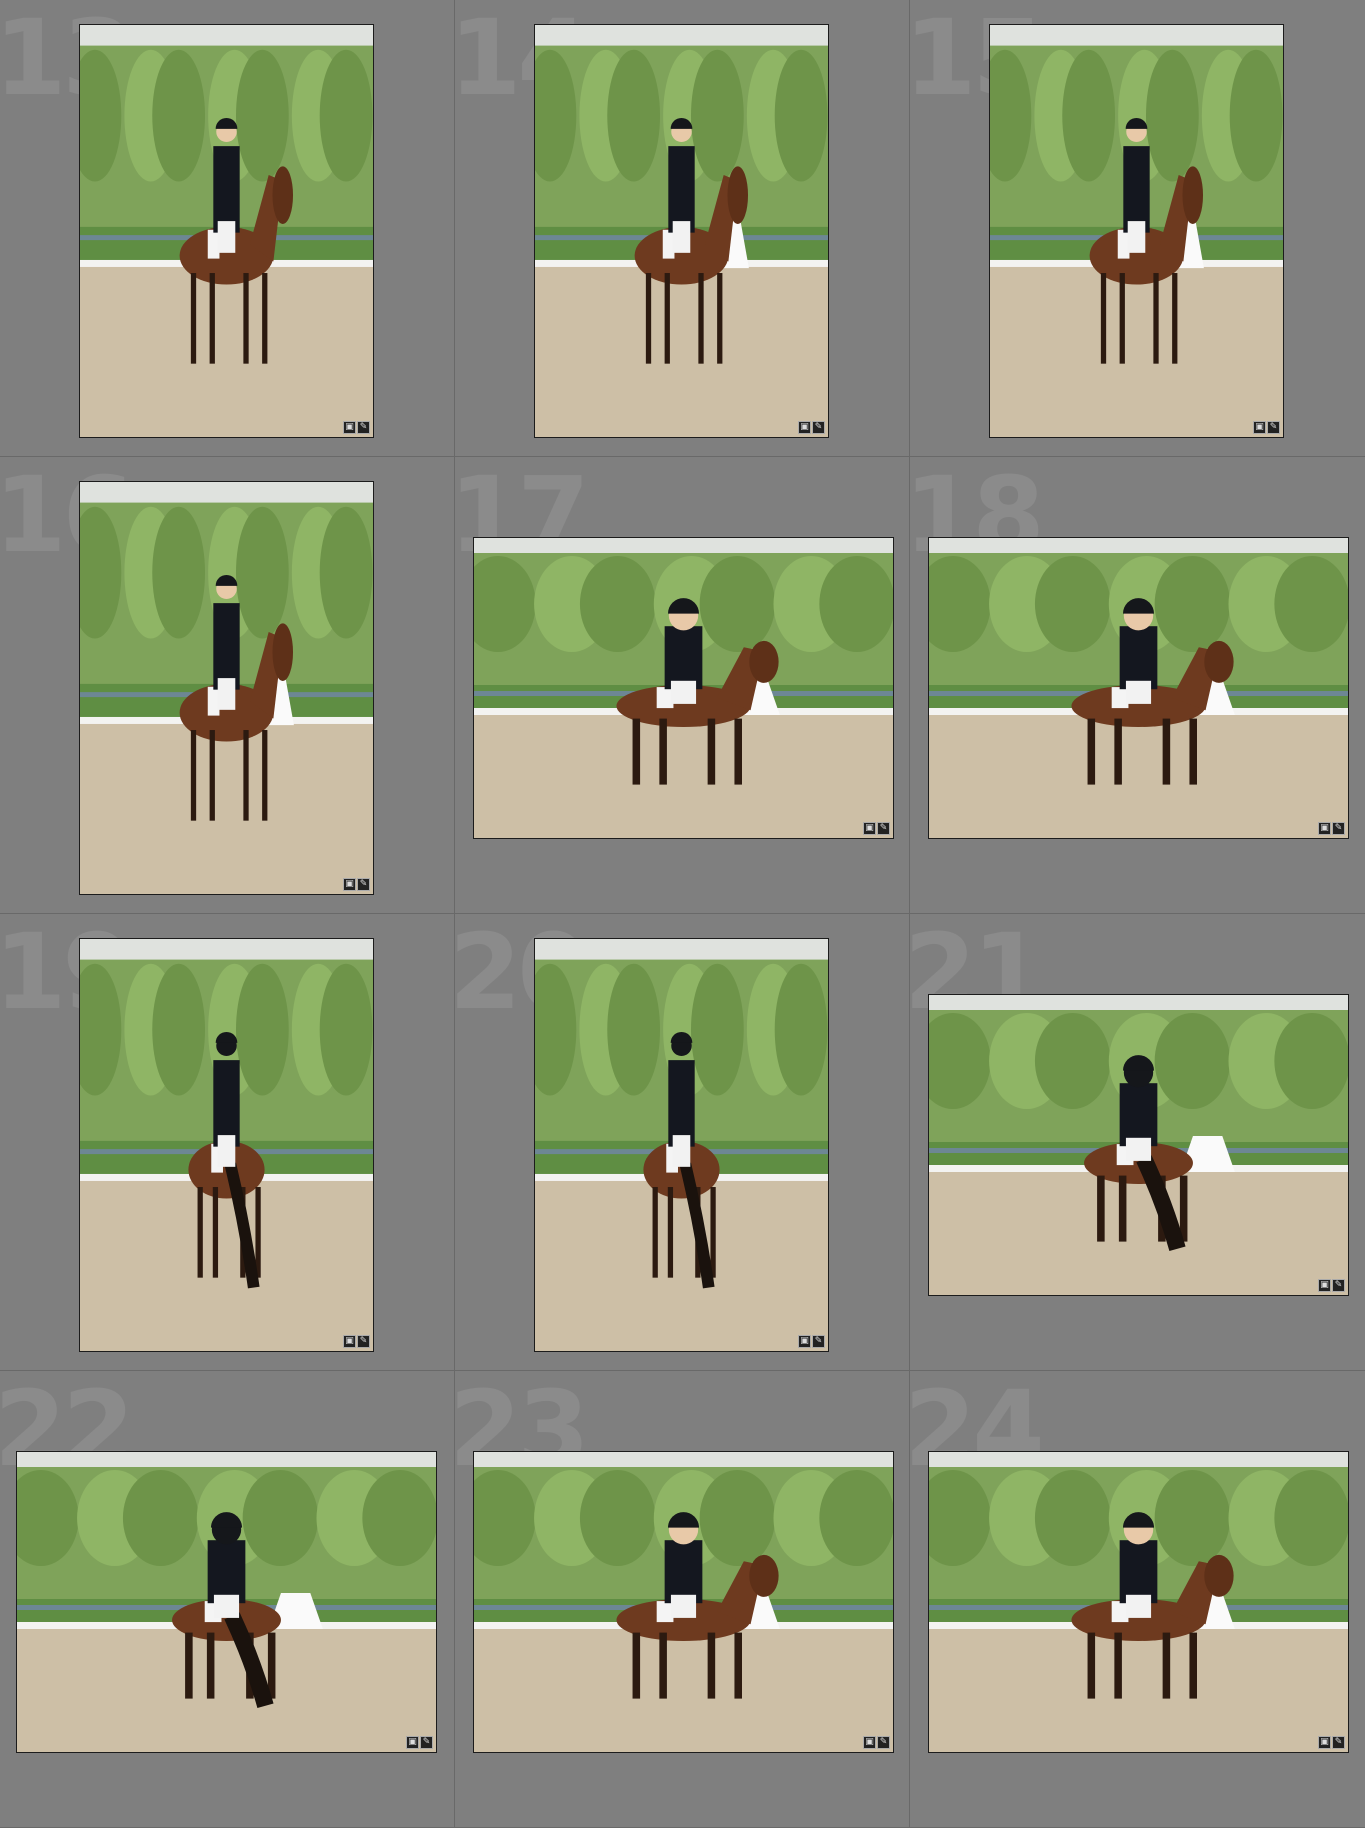 The image size is (1365, 1828). I want to click on grid-cell: 17 ▣ ✎, so click(682, 685).